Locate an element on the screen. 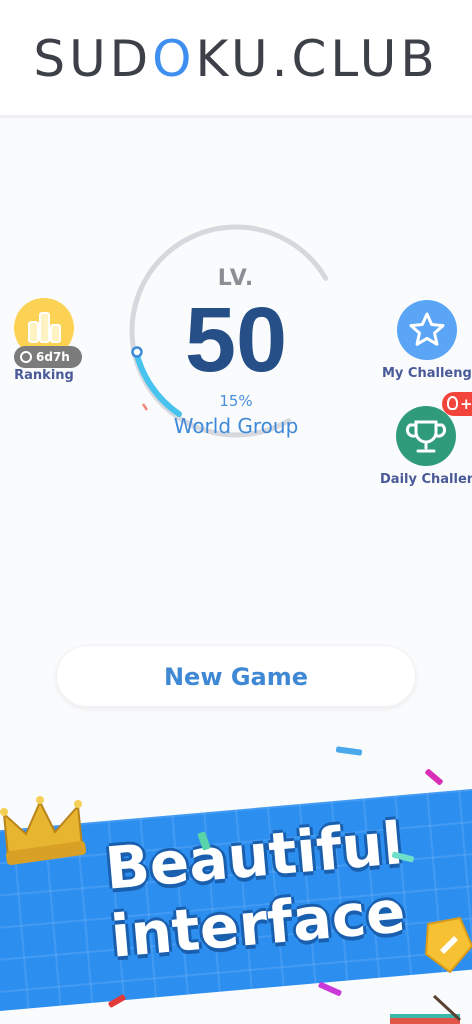 The height and width of the screenshot is (1024, 472). star-icon is located at coordinates (427, 329).